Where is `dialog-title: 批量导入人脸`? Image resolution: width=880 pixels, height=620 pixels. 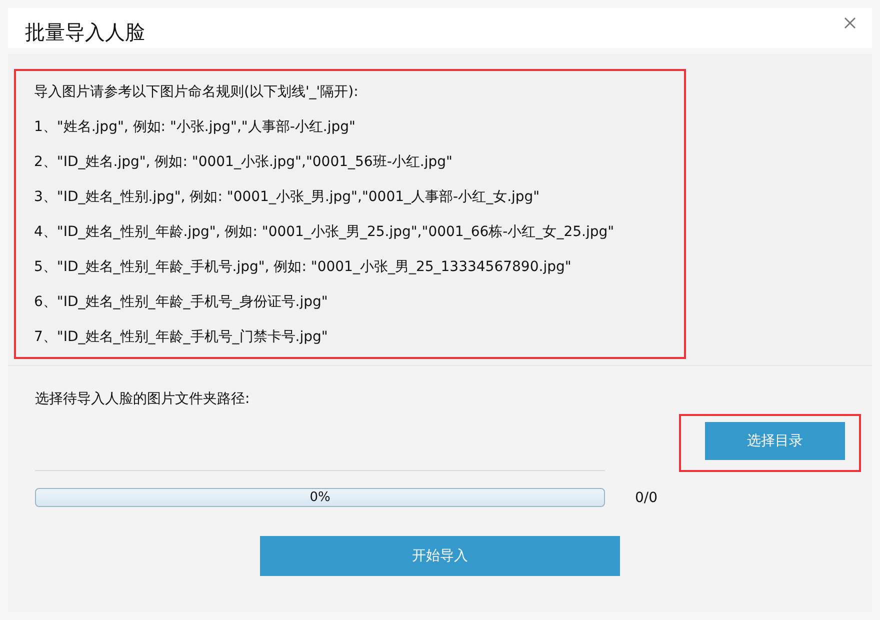 dialog-title: 批量导入人脸 is located at coordinates (85, 32).